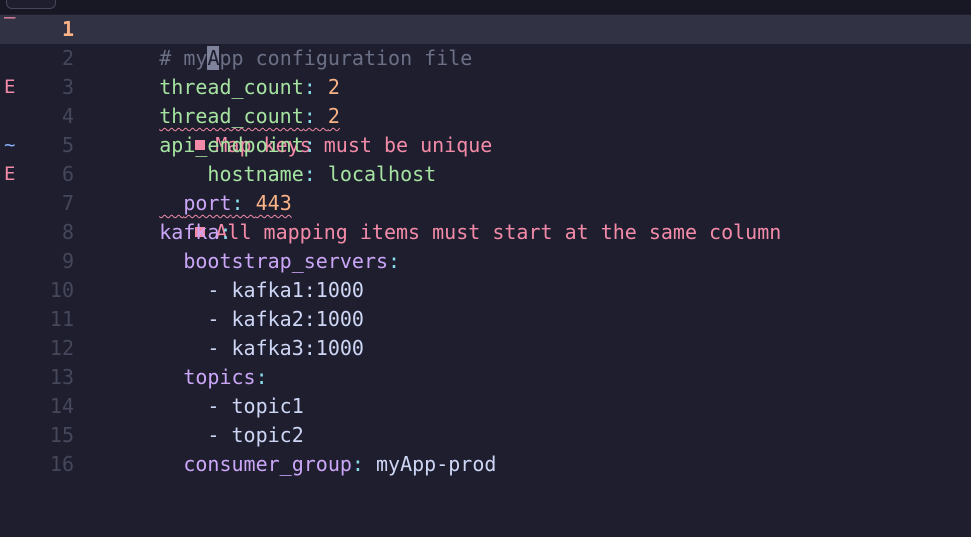 The height and width of the screenshot is (537, 971). I want to click on line-number: 4, so click(67, 116).